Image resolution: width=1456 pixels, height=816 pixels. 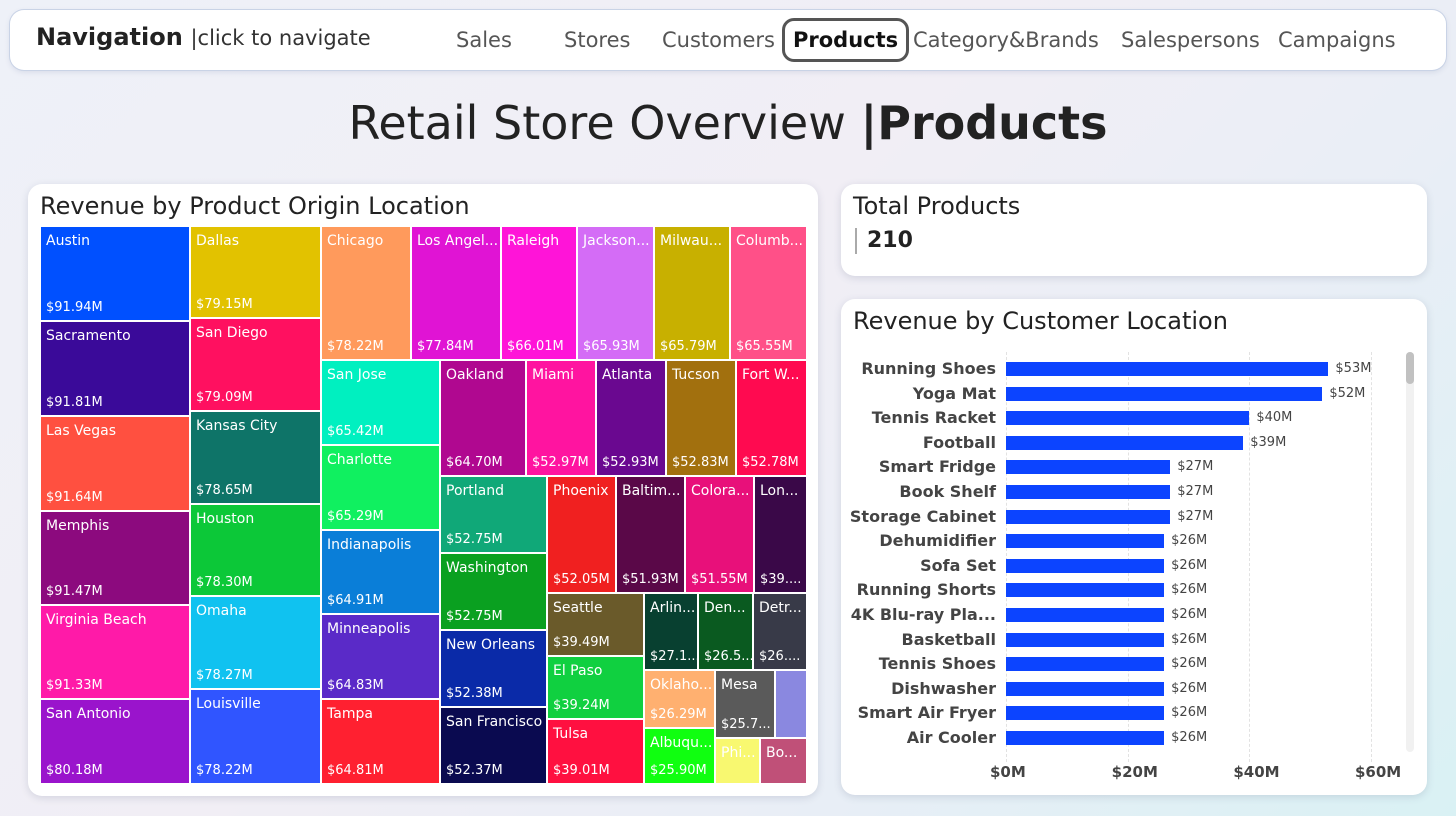 What do you see at coordinates (115, 273) in the screenshot?
I see `treemap-cell: Austin $91.94M` at bounding box center [115, 273].